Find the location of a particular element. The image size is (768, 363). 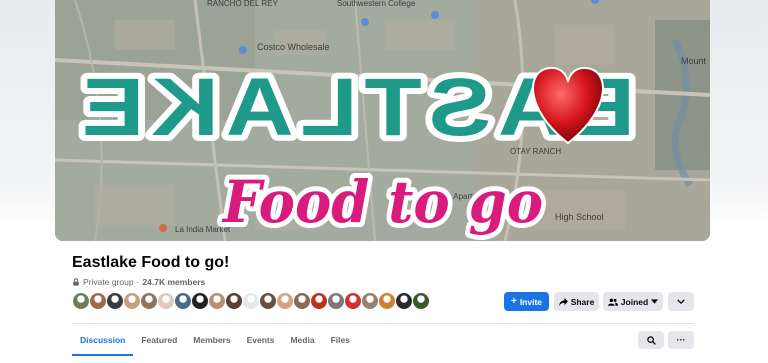

member-count: 24.7K members is located at coordinates (173, 282).